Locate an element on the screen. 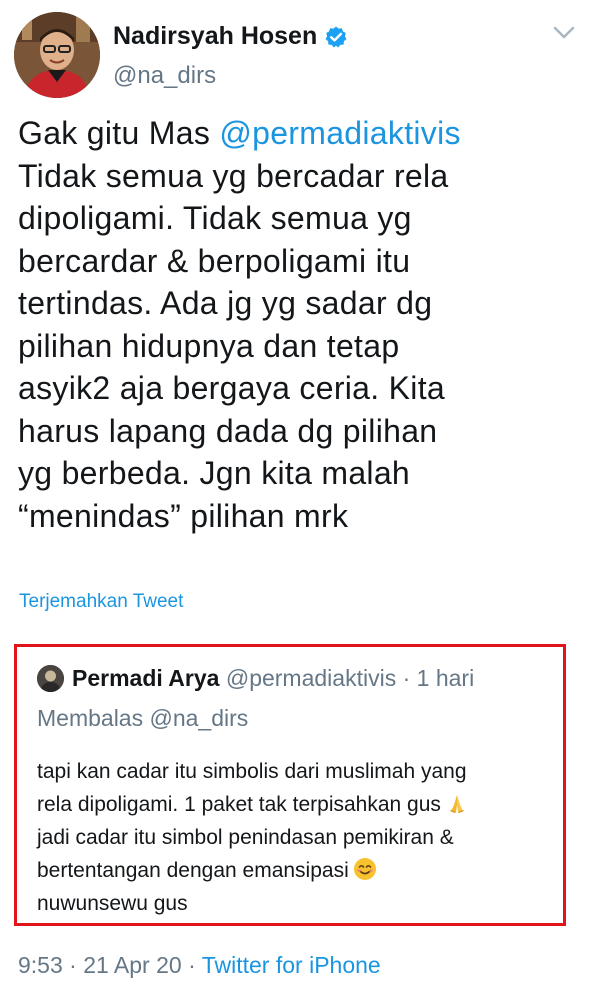  author-name-row: Nadirsyah Hosen is located at coordinates (230, 36).